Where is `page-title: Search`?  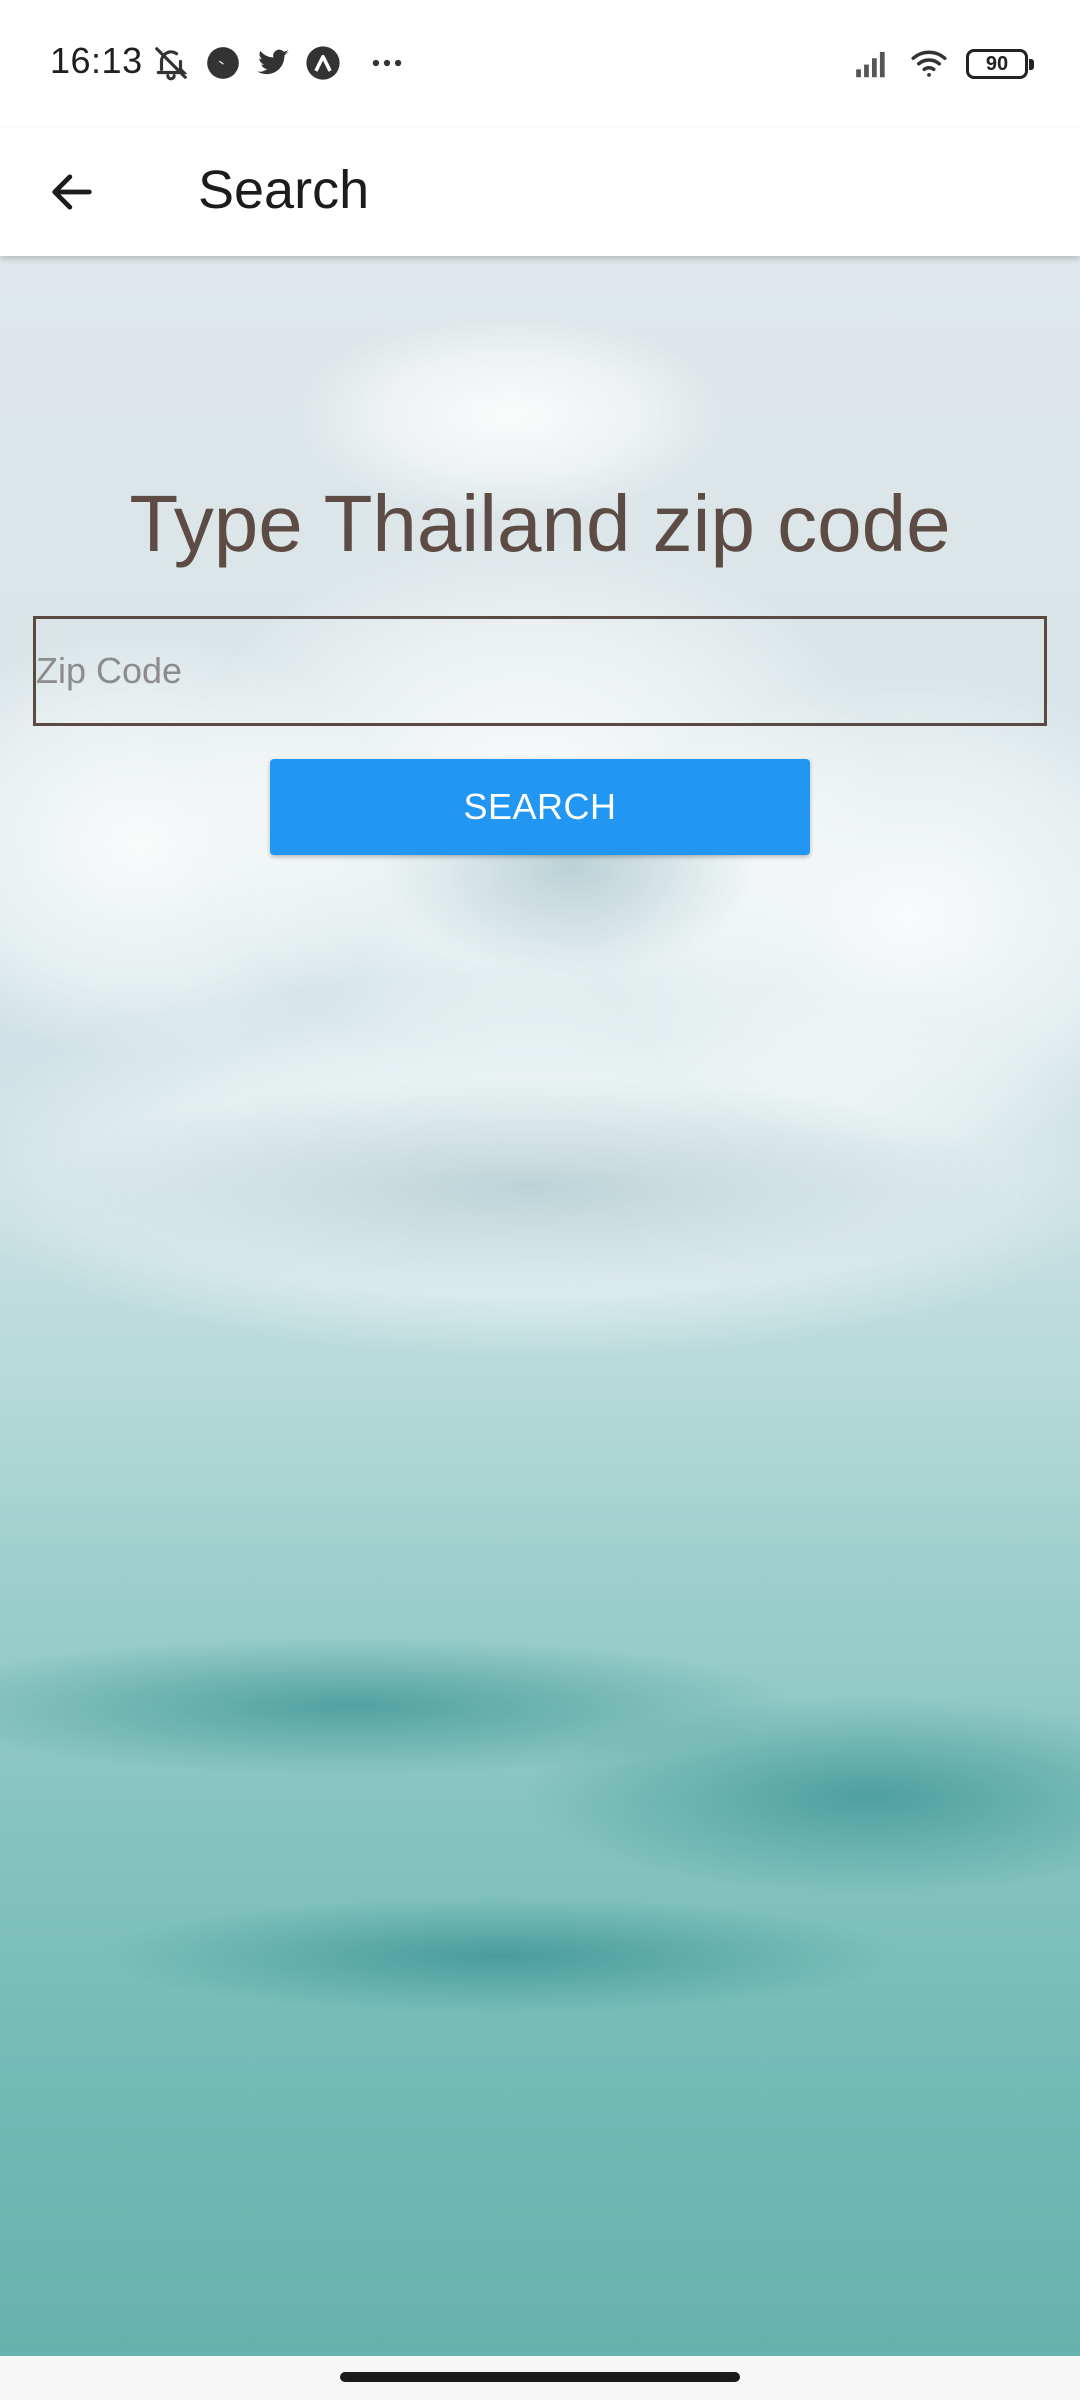
page-title: Search is located at coordinates (284, 190).